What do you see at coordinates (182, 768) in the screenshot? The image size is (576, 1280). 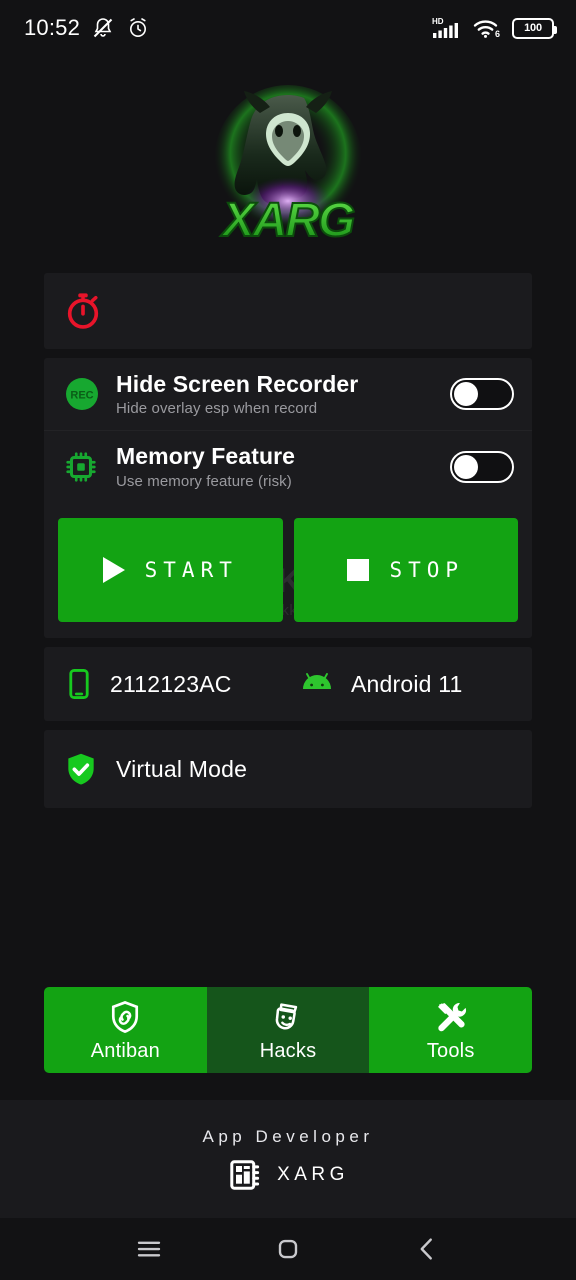 I see `virtual-mode-label: Virtual Mode` at bounding box center [182, 768].